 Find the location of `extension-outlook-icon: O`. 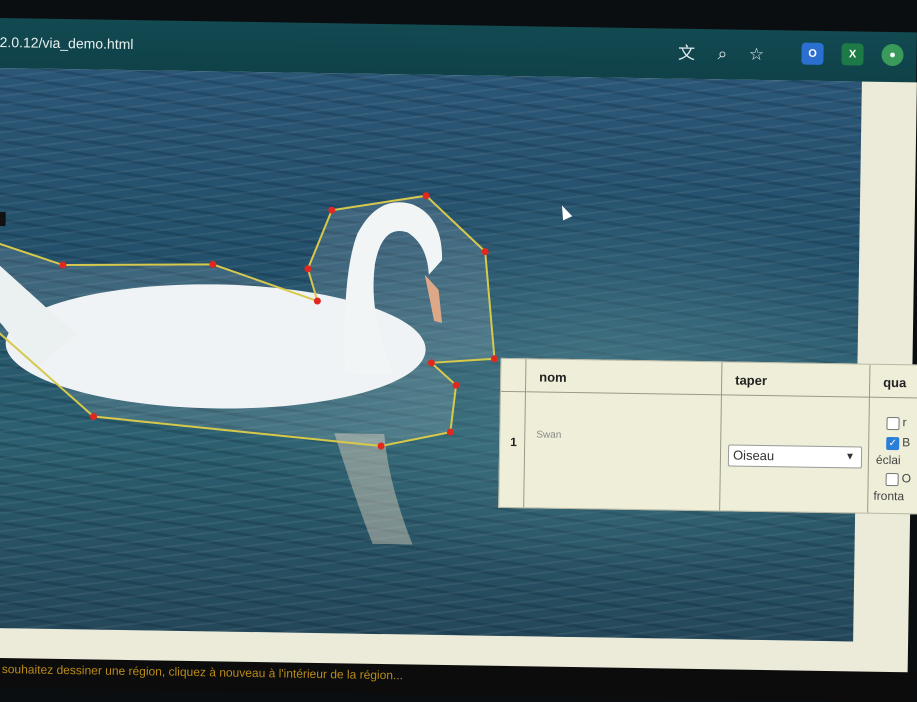

extension-outlook-icon: O is located at coordinates (812, 53).